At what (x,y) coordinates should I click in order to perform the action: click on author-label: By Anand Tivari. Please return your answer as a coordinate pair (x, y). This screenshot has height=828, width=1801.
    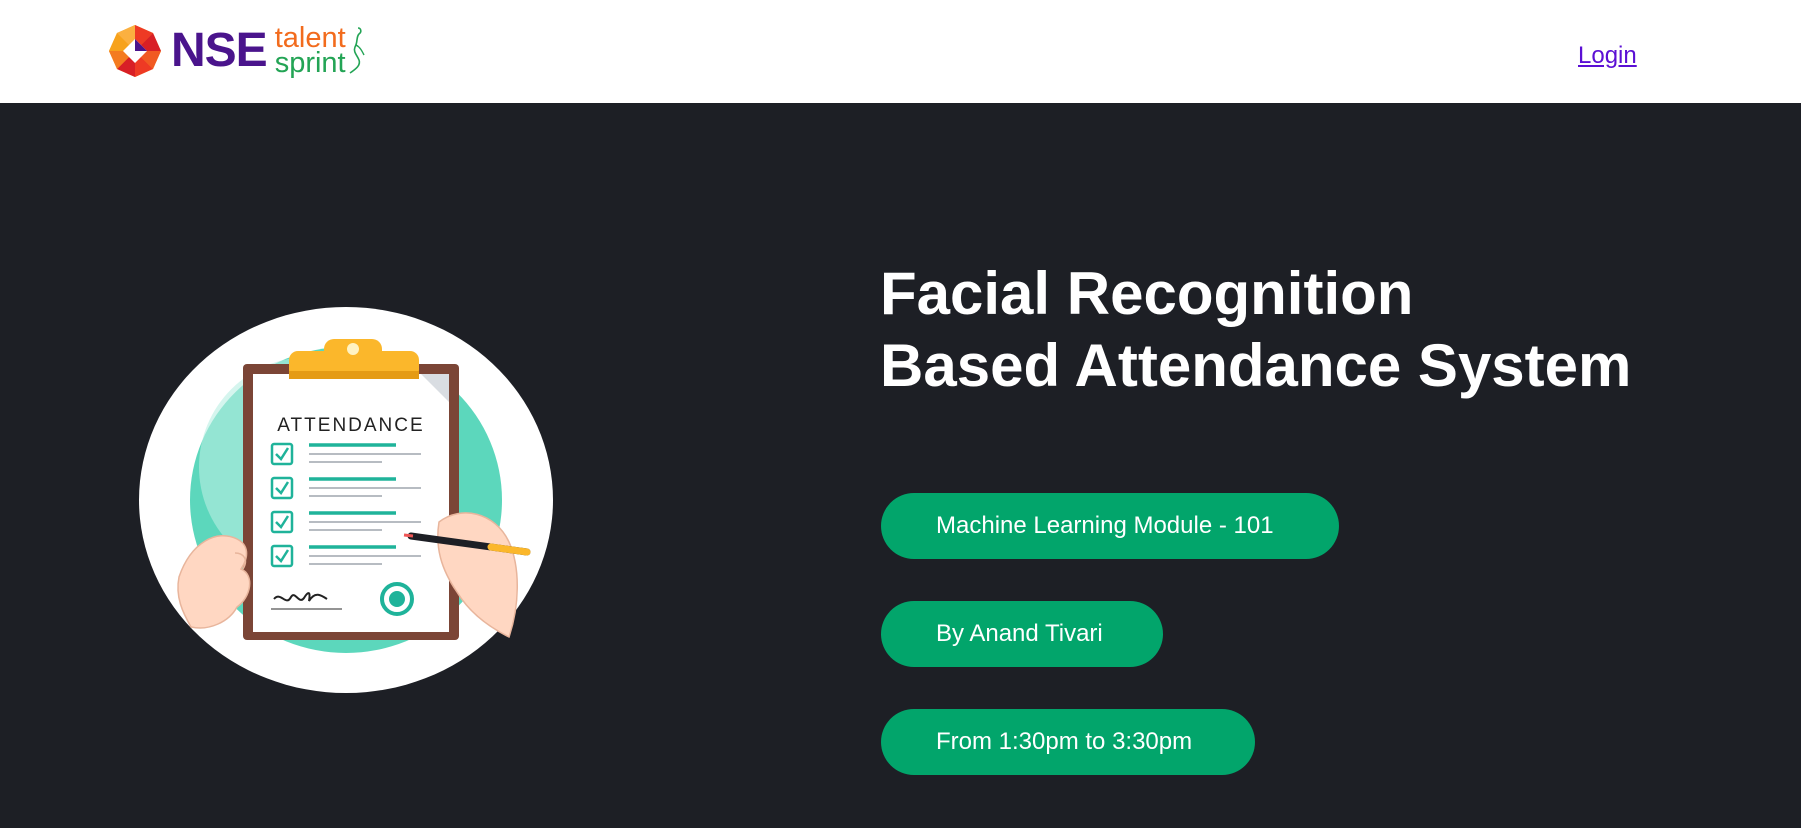
    Looking at the image, I should click on (1019, 633).